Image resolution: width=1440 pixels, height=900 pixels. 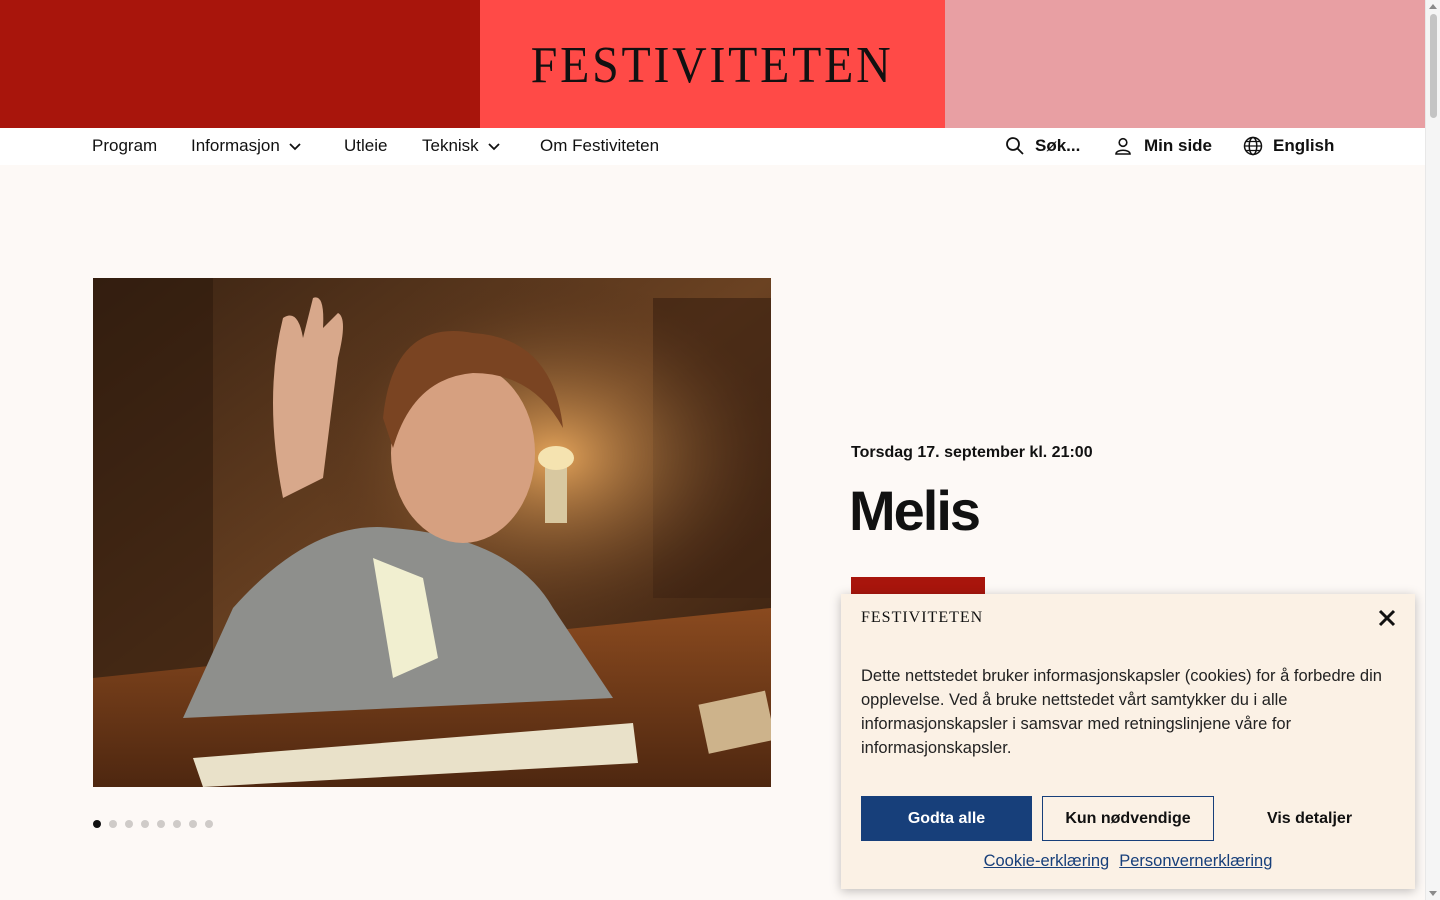 I want to click on site-logo: FESTIVITETEN, so click(x=712, y=65).